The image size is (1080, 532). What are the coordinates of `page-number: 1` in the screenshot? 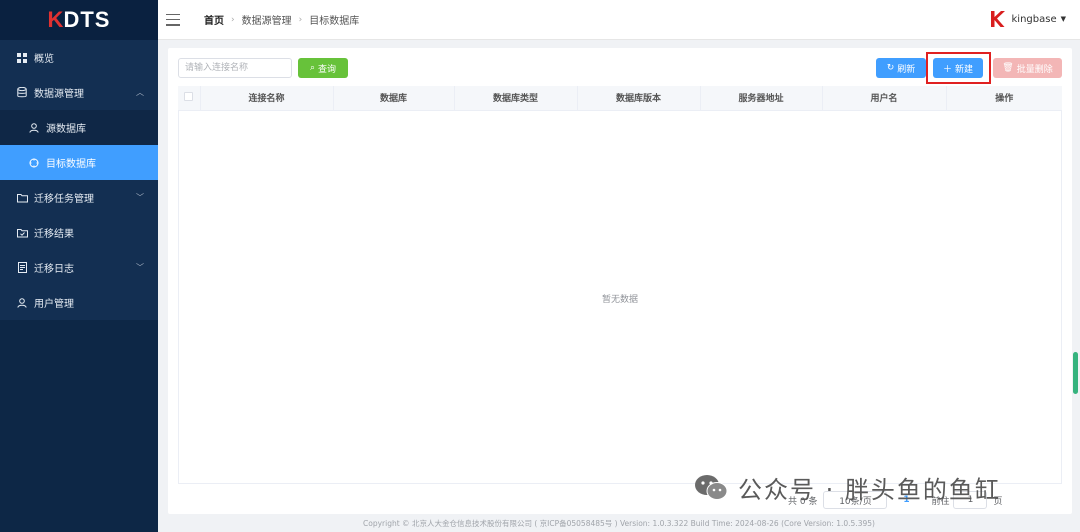 It's located at (906, 500).